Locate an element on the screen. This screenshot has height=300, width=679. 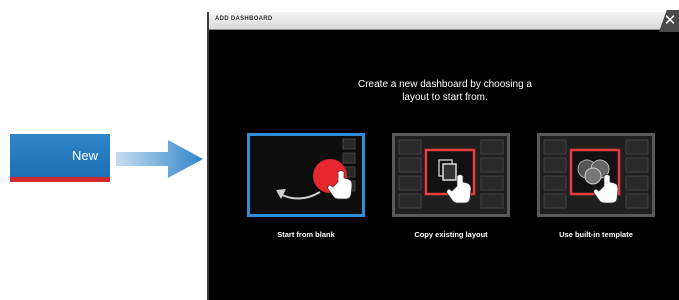
copy-existing-layout-option is located at coordinates (451, 175).